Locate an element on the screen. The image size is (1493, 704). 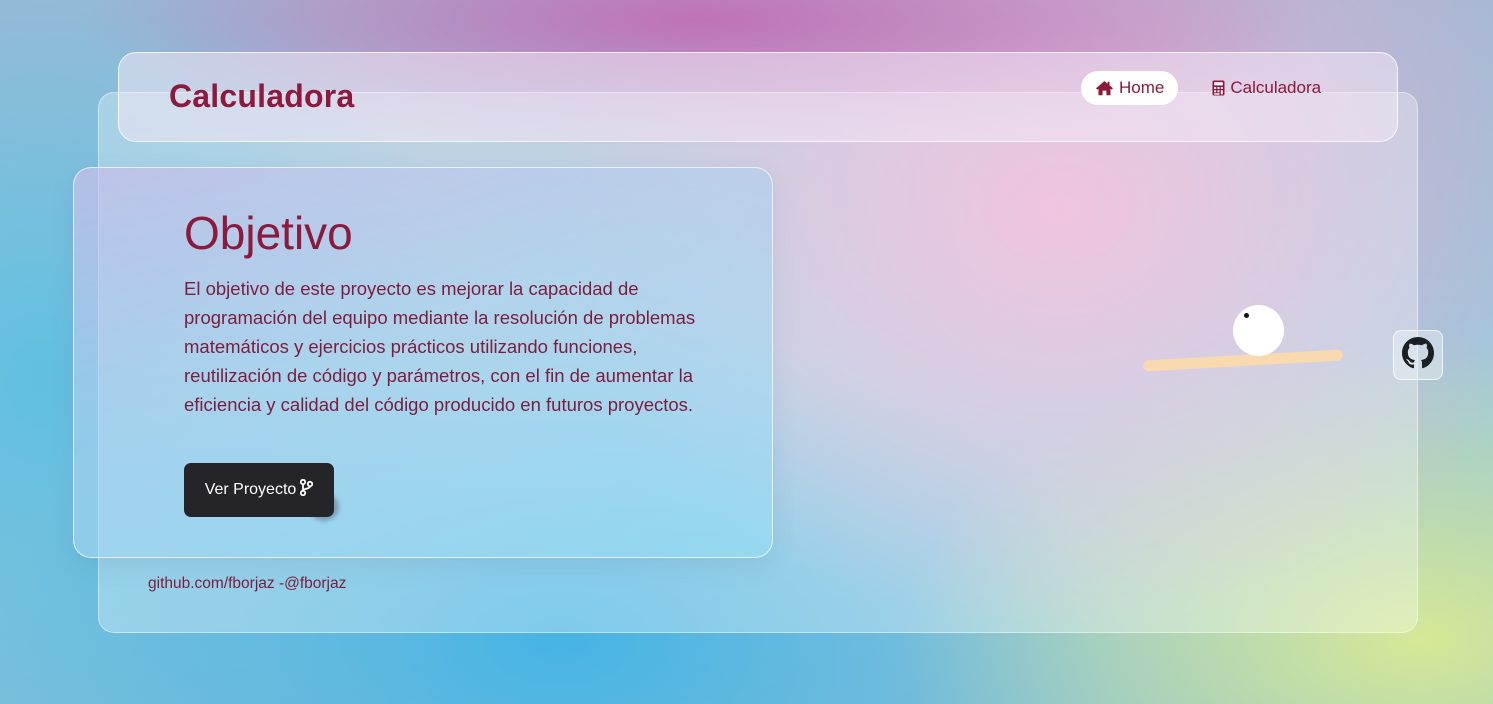
view-project-button: Ver Proyecto is located at coordinates (259, 490).